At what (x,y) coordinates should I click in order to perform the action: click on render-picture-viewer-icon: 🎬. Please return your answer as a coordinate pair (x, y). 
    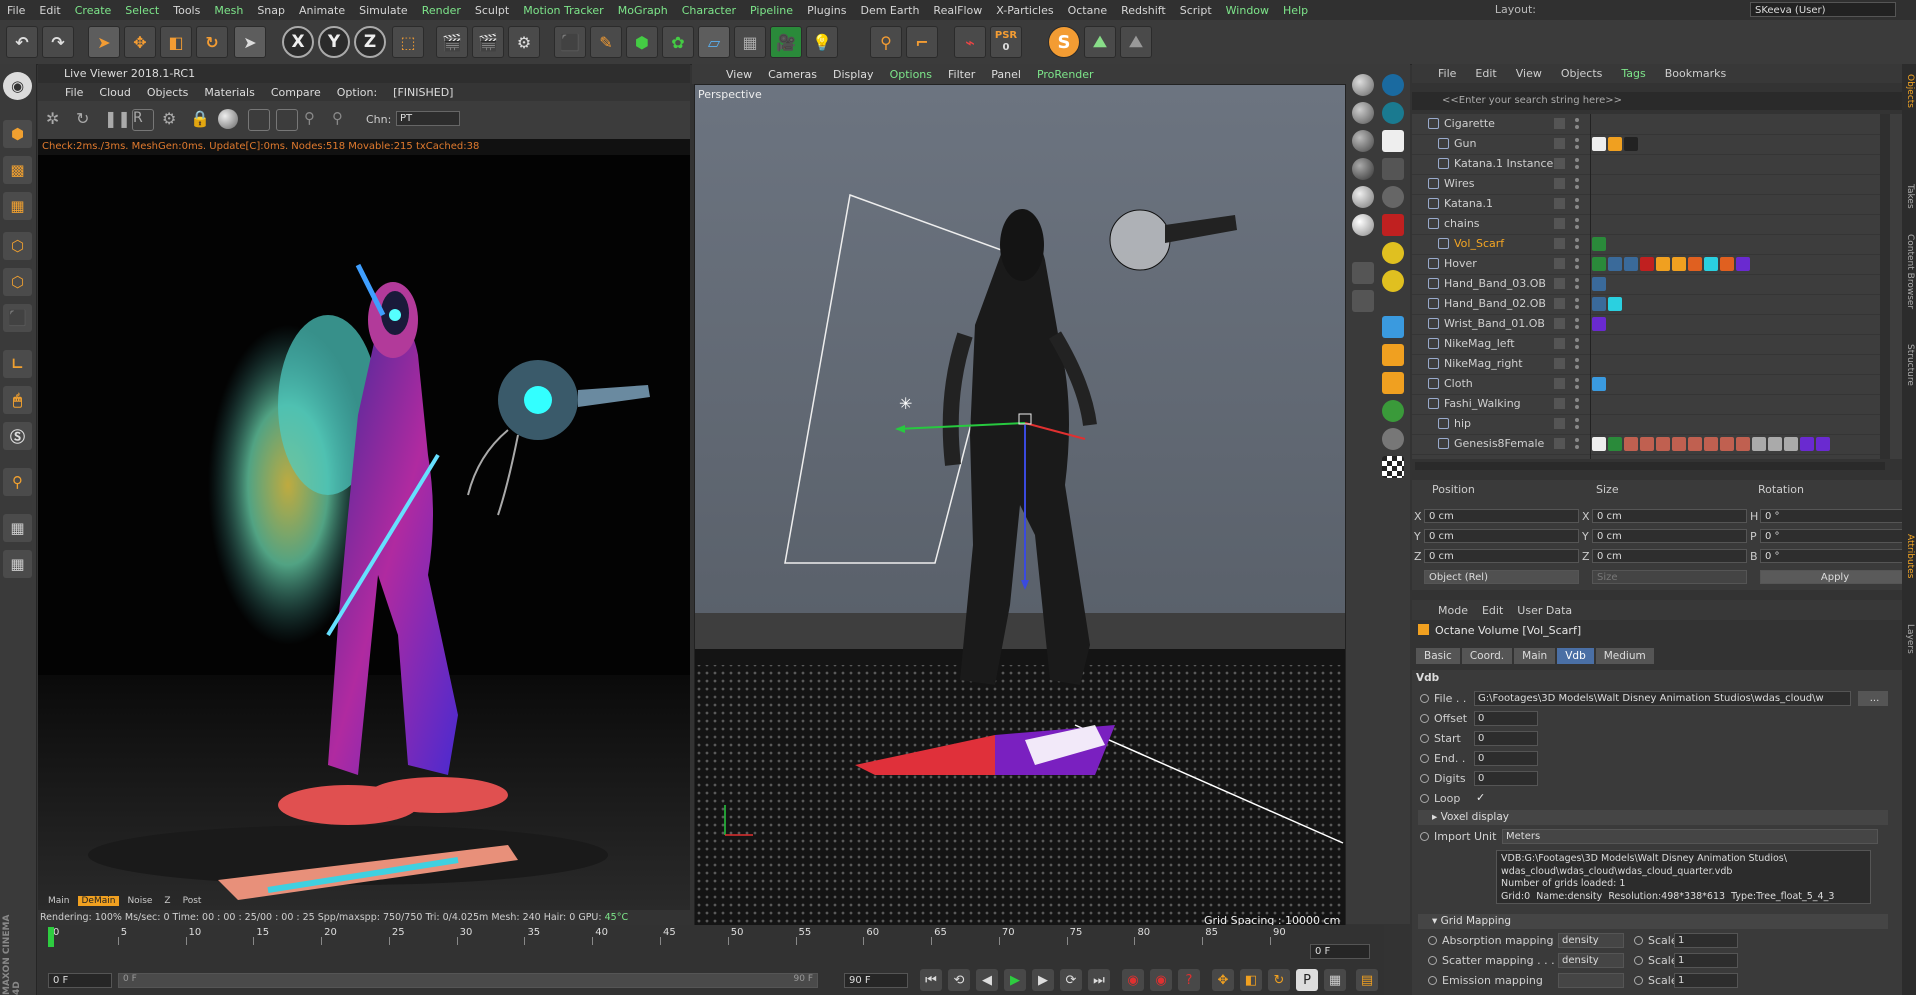
    Looking at the image, I should click on (488, 42).